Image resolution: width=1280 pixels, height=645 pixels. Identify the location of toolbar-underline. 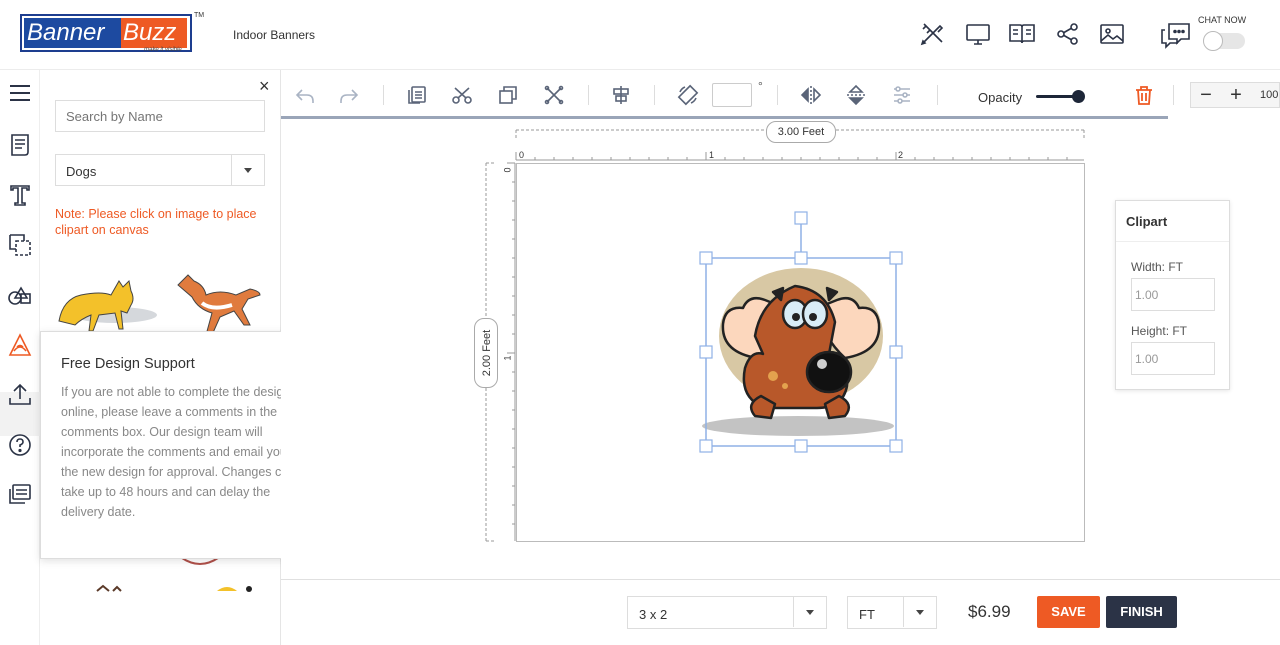
(724, 117).